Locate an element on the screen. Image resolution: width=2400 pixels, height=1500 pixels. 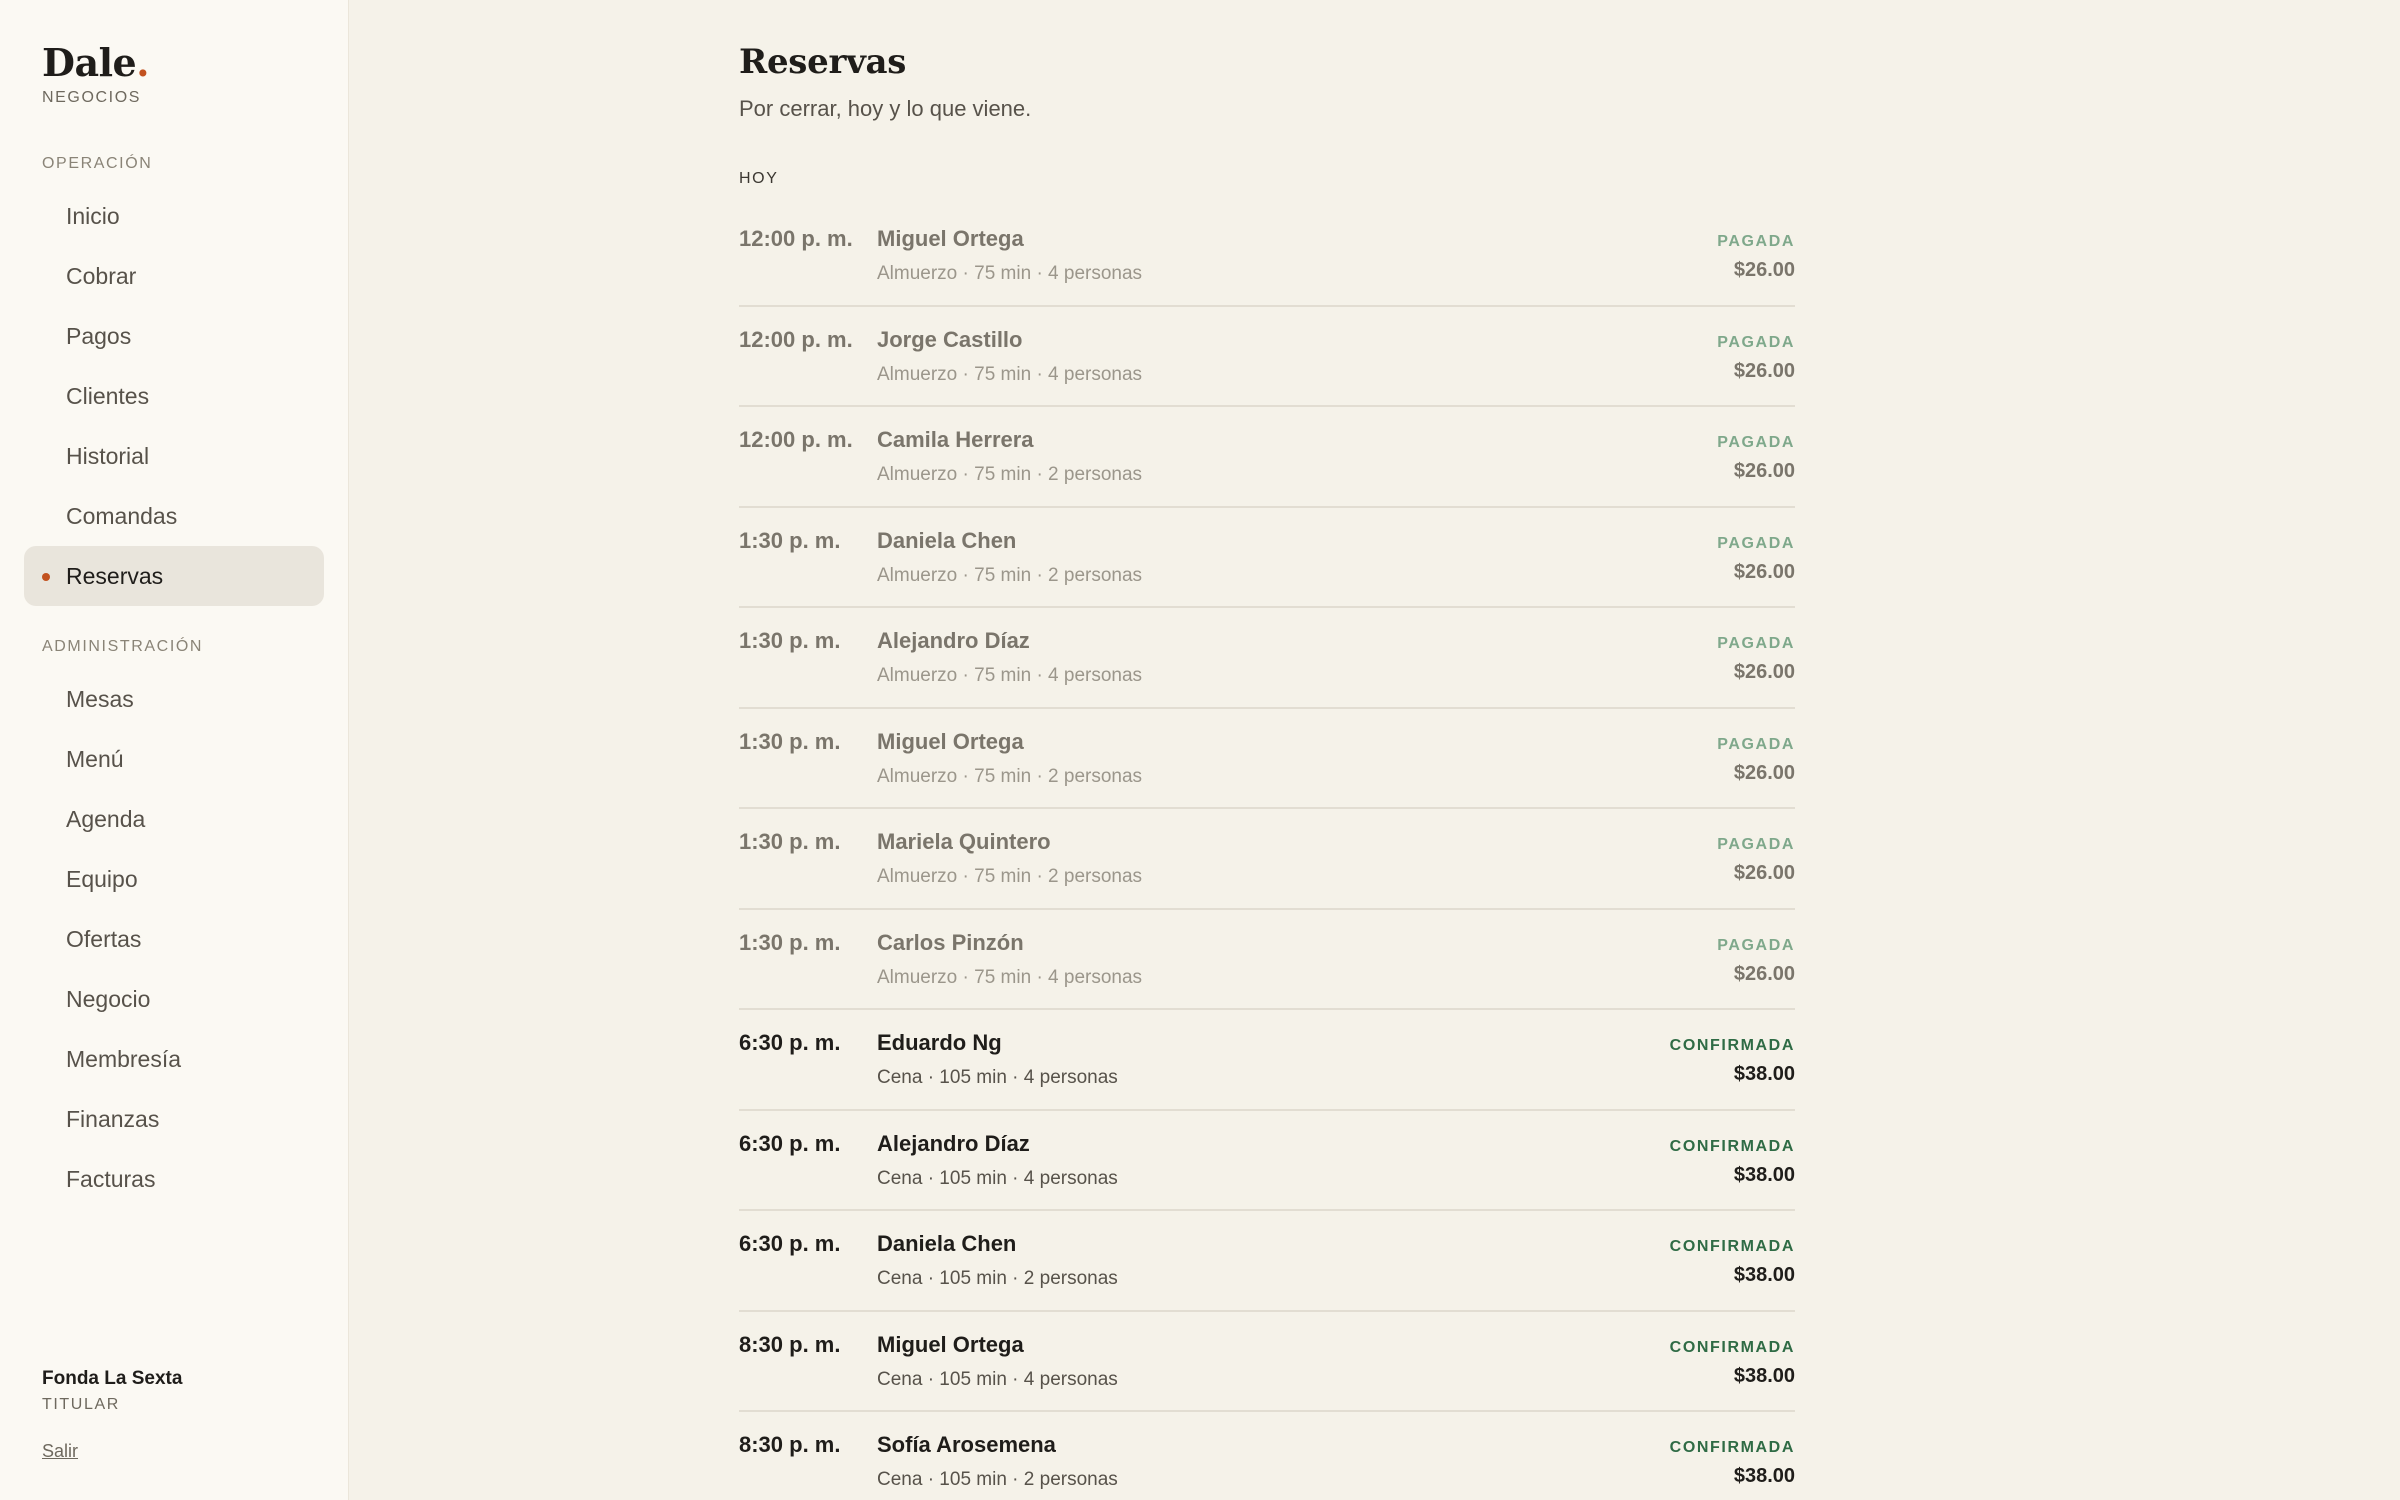
customer-name: Eduardo Ng is located at coordinates (939, 1042).